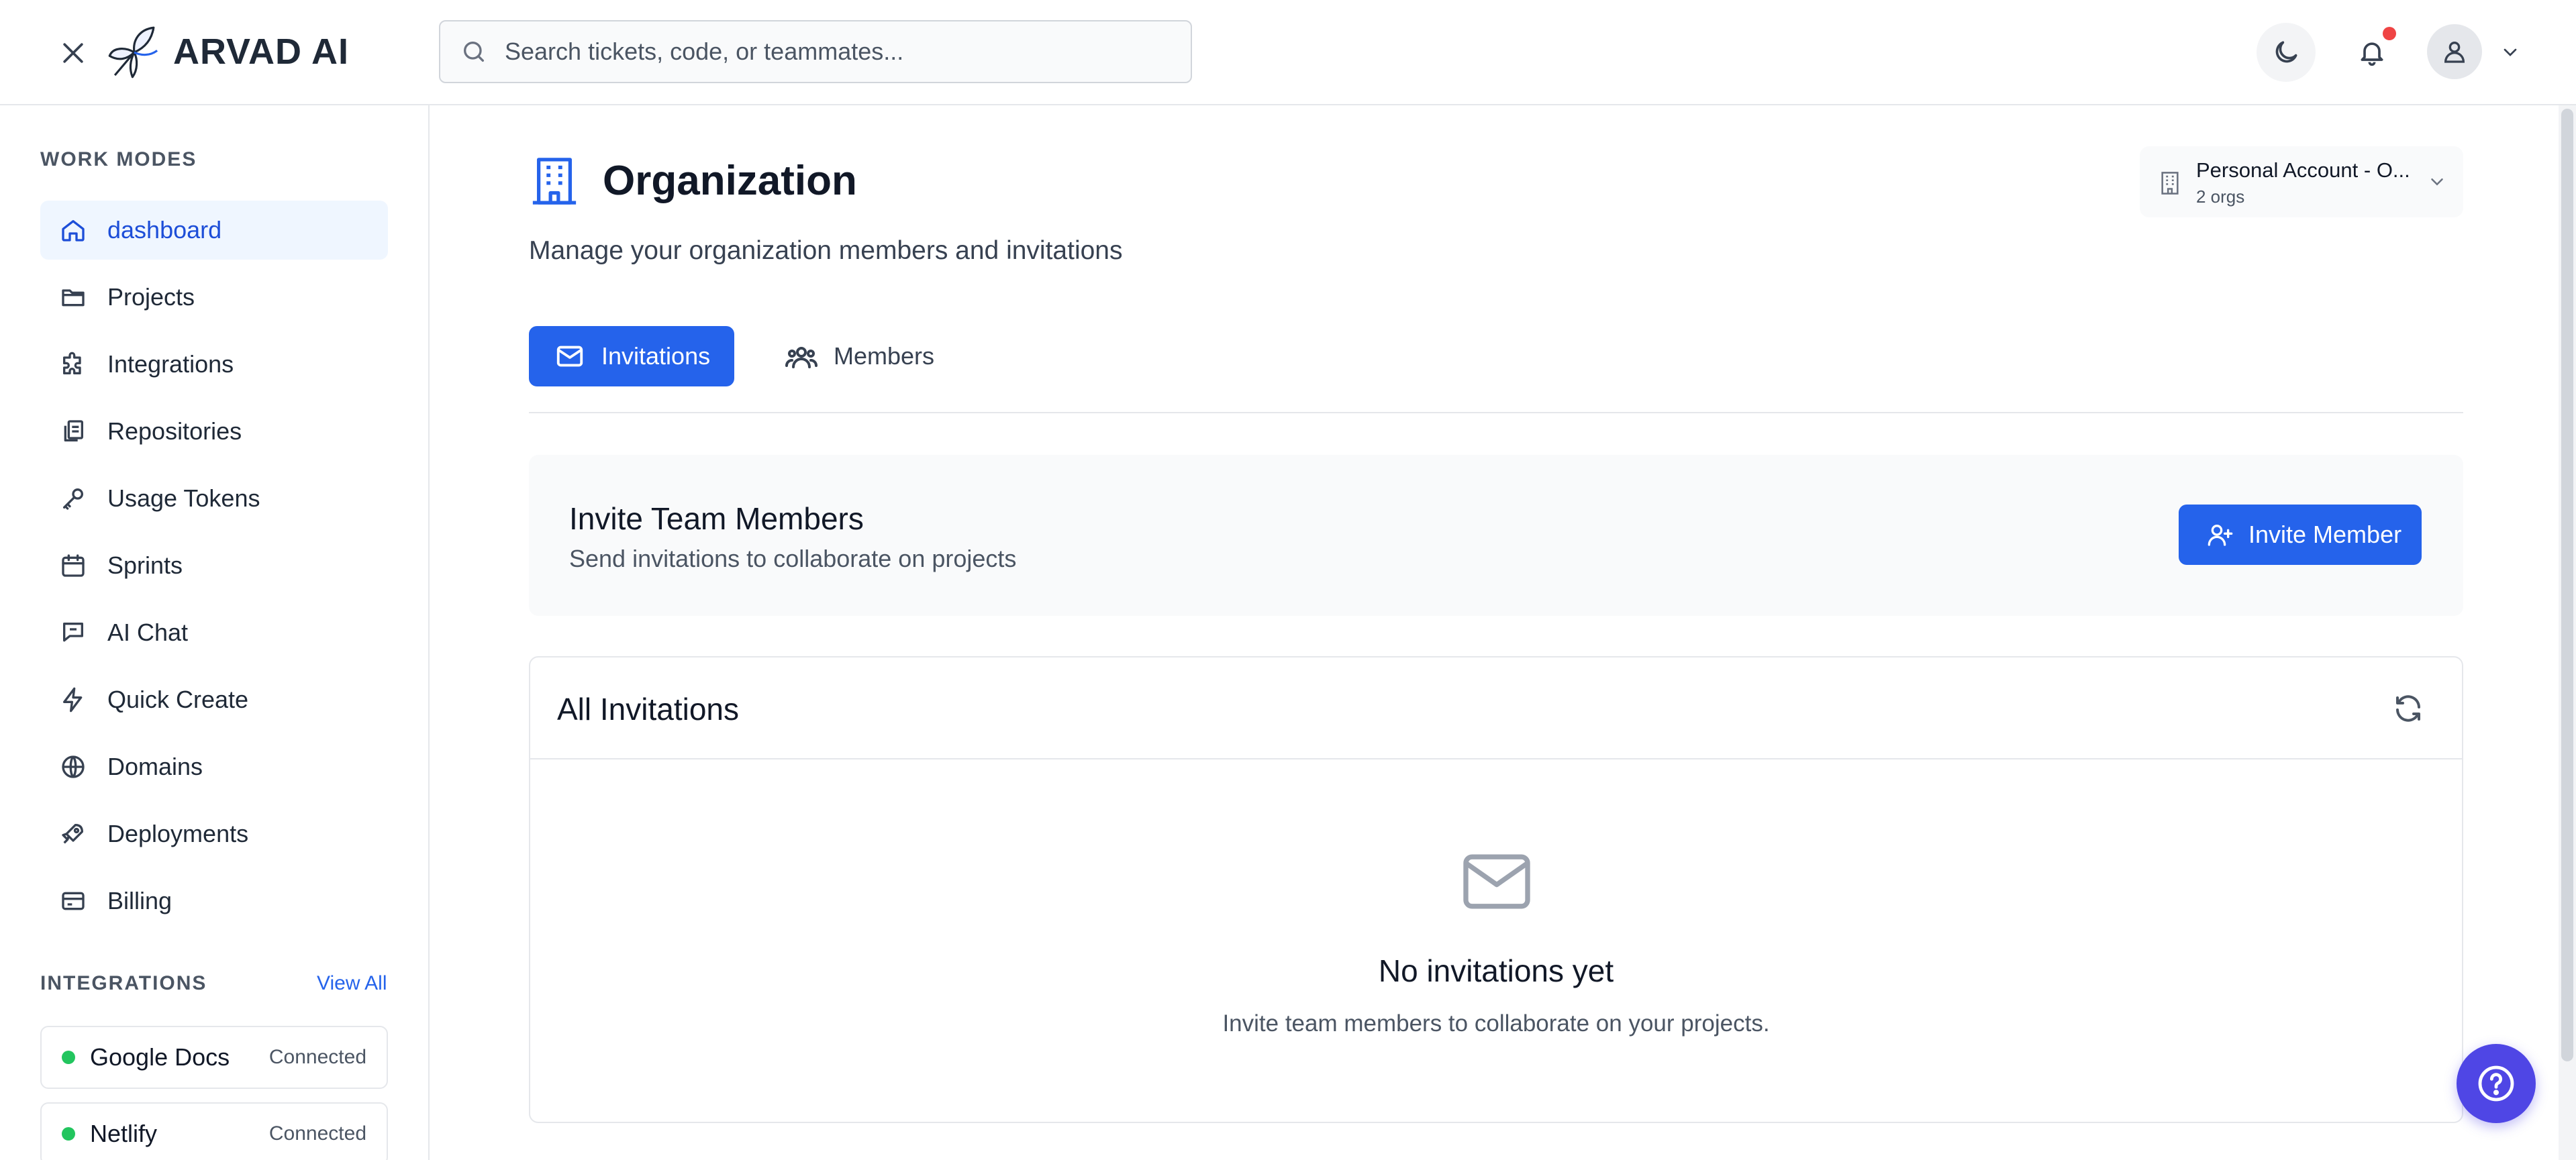 This screenshot has height=1160, width=2576. I want to click on rocket-icon, so click(73, 834).